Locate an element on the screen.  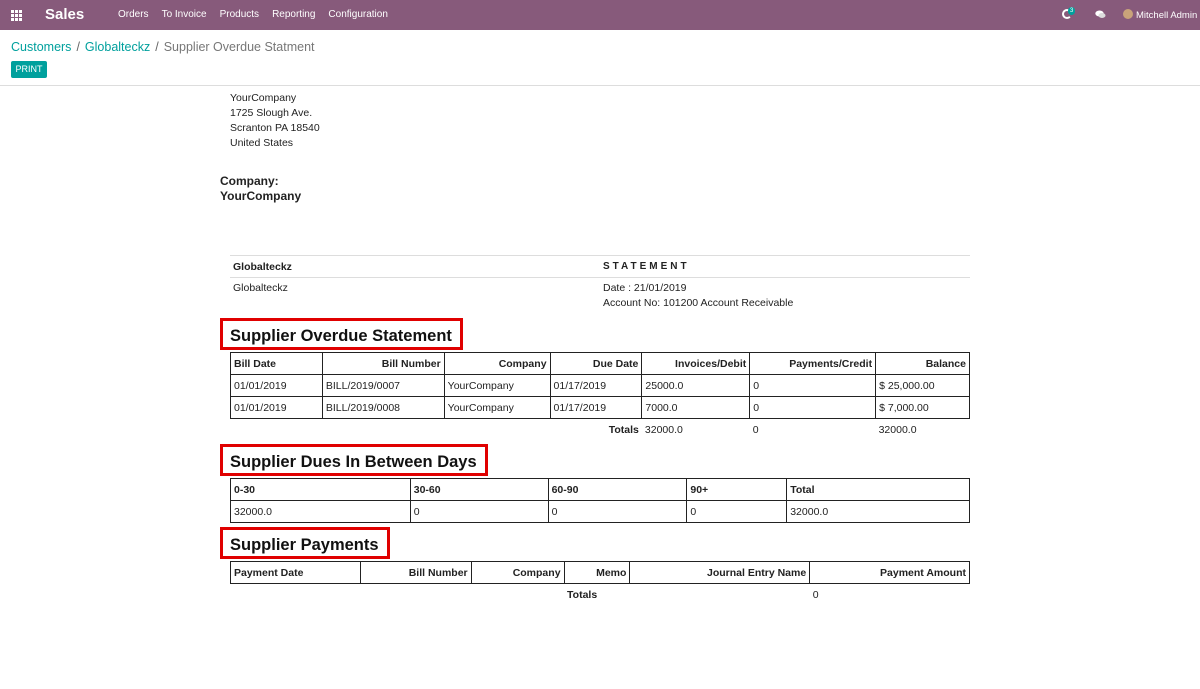
cell-invoices-debit: 25000.0 is located at coordinates (696, 385).